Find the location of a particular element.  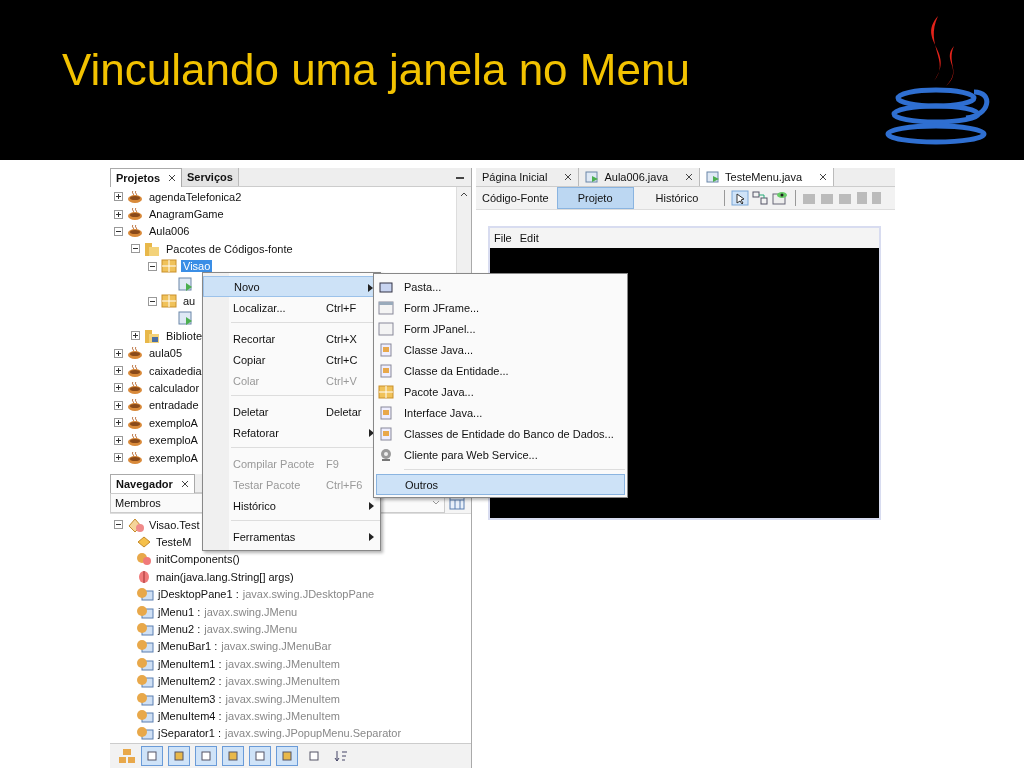

square-icon is located at coordinates (314, 756).